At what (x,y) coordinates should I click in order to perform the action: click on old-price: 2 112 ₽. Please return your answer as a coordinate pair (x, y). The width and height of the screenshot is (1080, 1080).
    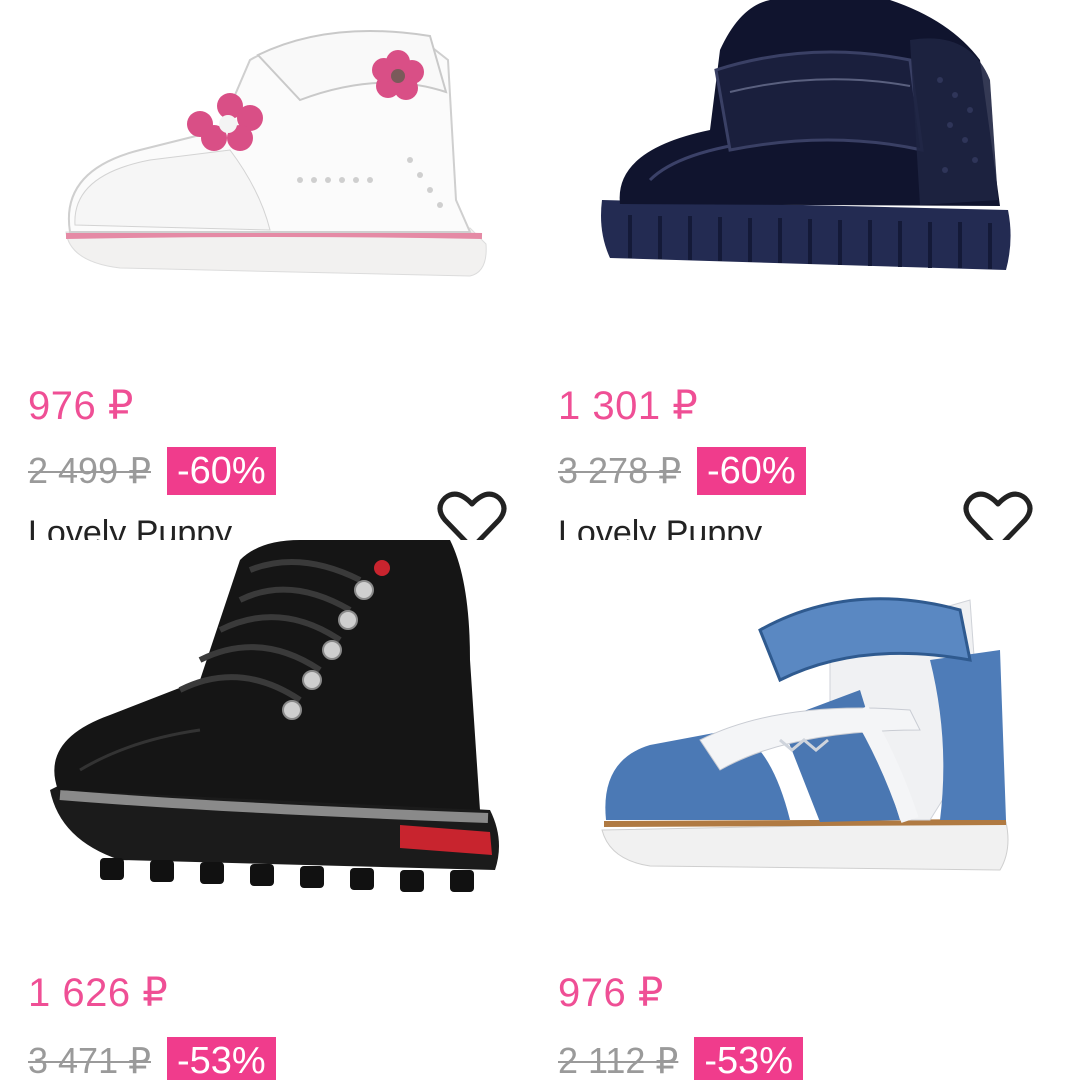
    Looking at the image, I should click on (618, 1060).